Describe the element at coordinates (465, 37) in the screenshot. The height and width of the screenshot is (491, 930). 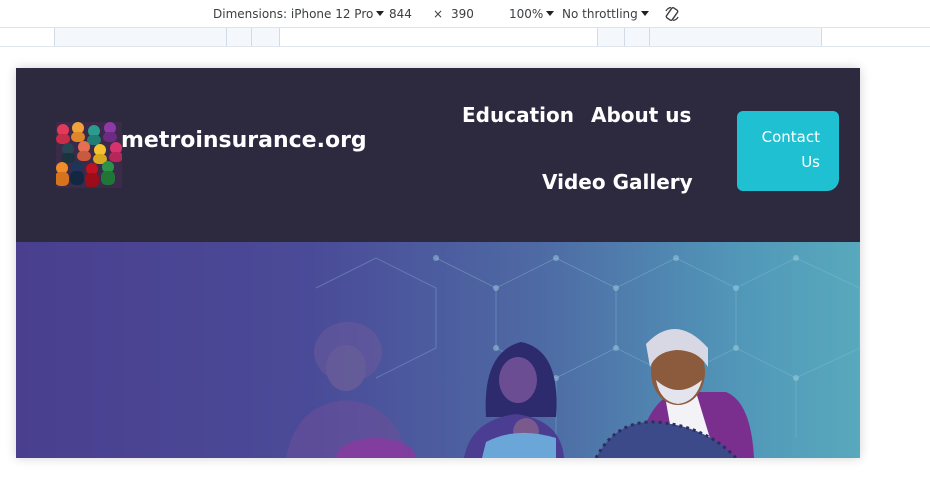
I see `media-query-ruler` at that location.